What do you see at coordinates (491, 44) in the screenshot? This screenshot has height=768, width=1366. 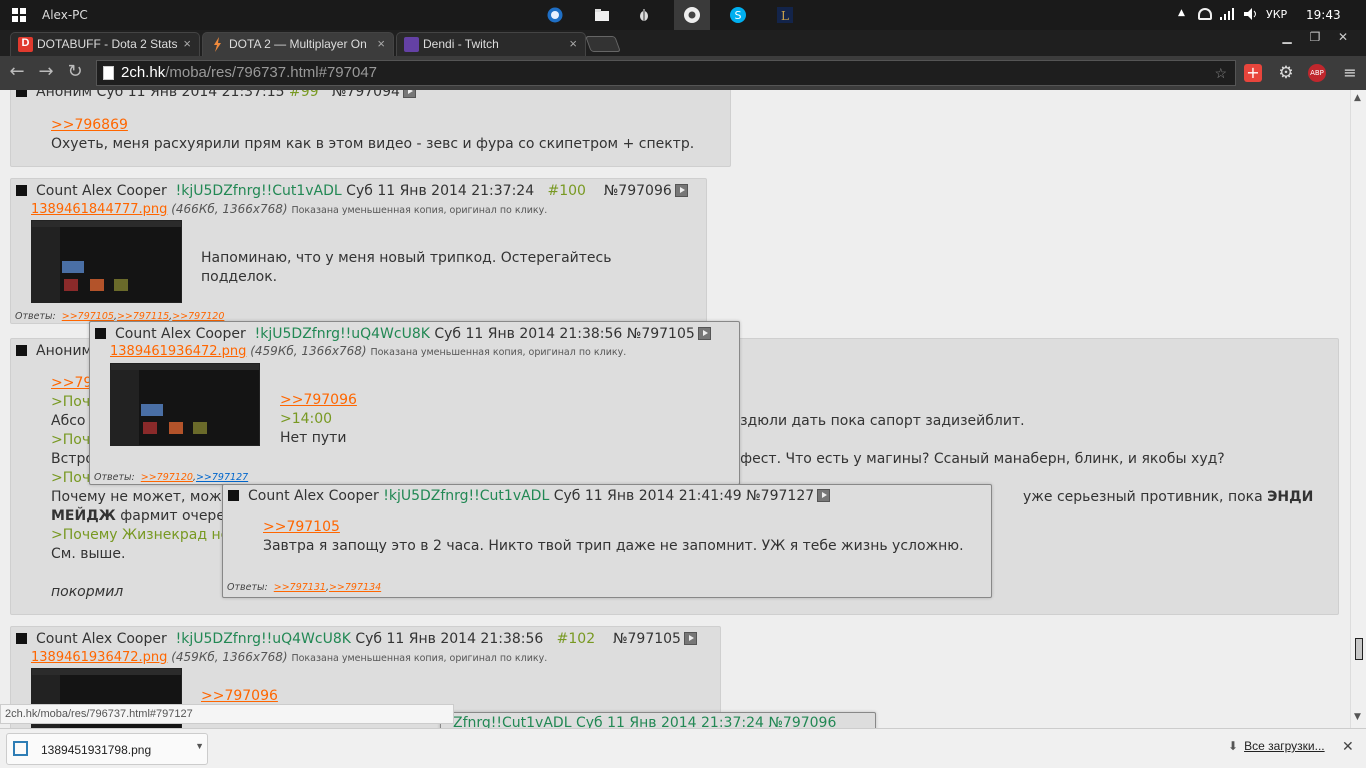 I see `tab-twitch: Dendi - Twitch ×` at bounding box center [491, 44].